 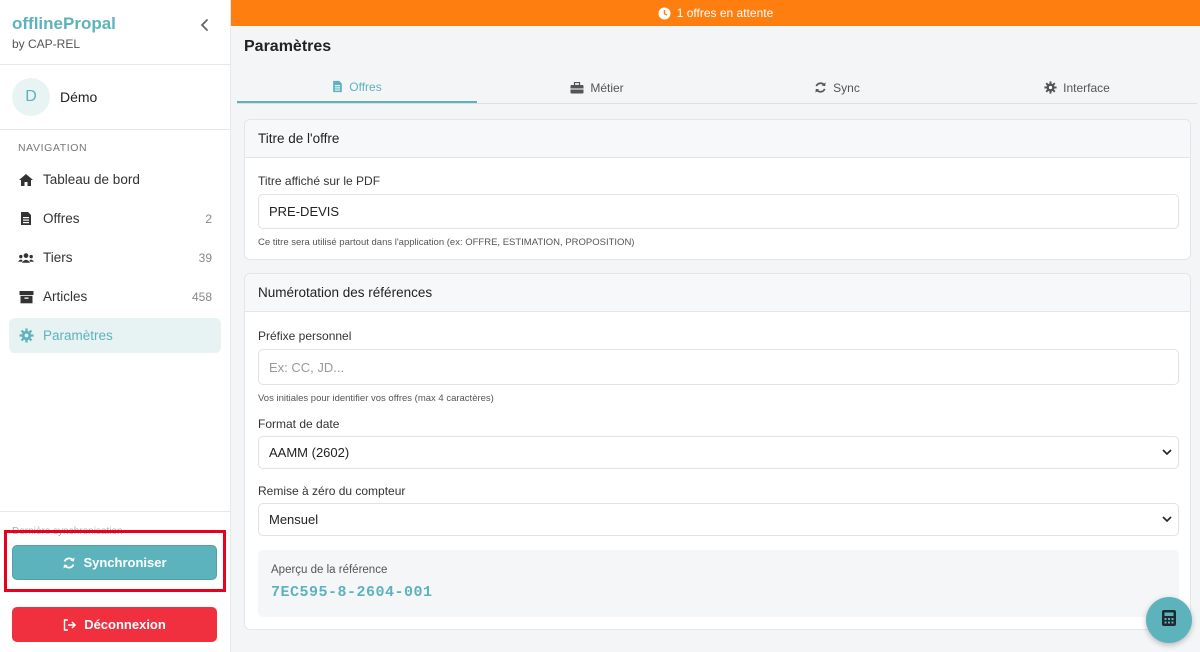 I want to click on settings-tabs: Offres Métier Sync Interface, so click(x=717, y=88).